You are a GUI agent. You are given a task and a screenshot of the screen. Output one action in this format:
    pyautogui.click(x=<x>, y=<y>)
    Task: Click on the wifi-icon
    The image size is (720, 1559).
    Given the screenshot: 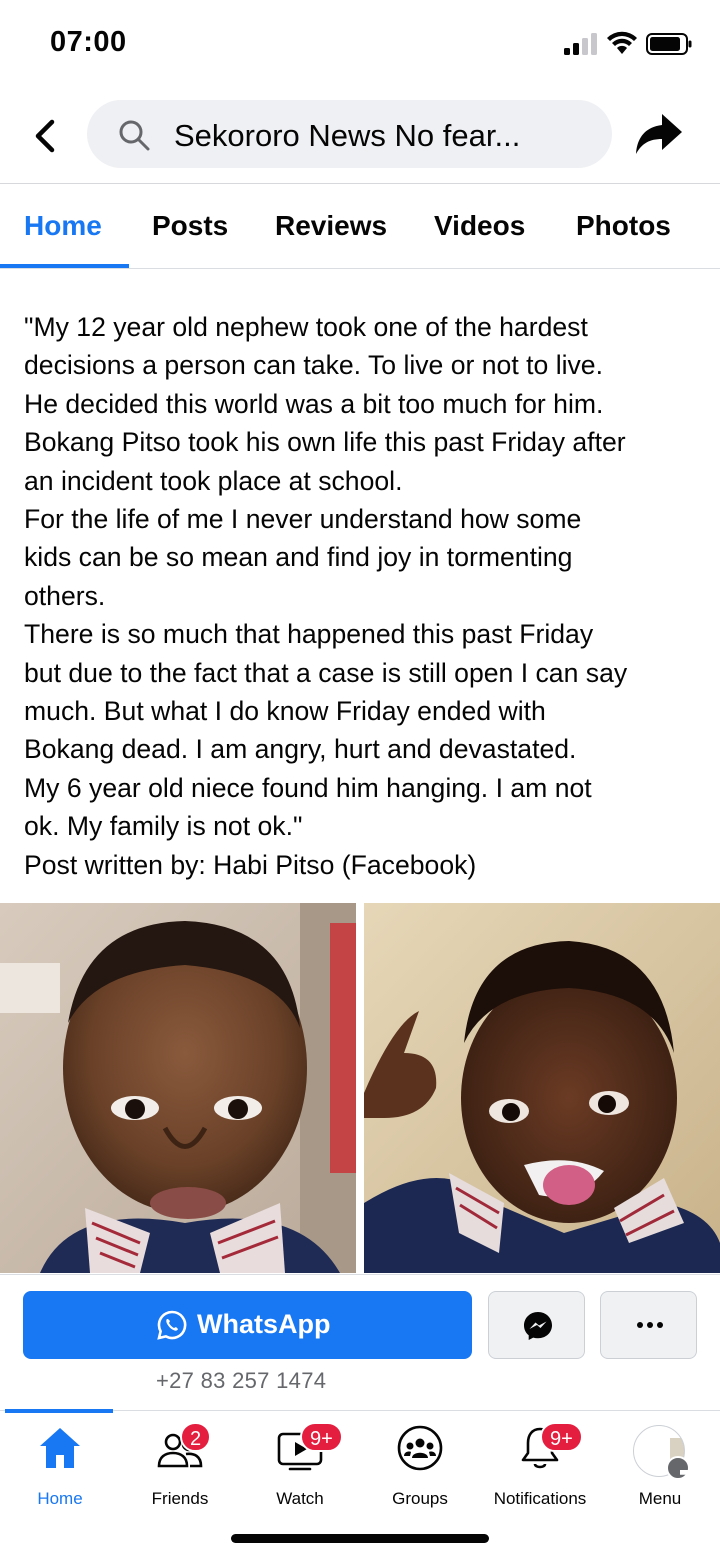 What is the action you would take?
    pyautogui.click(x=622, y=42)
    